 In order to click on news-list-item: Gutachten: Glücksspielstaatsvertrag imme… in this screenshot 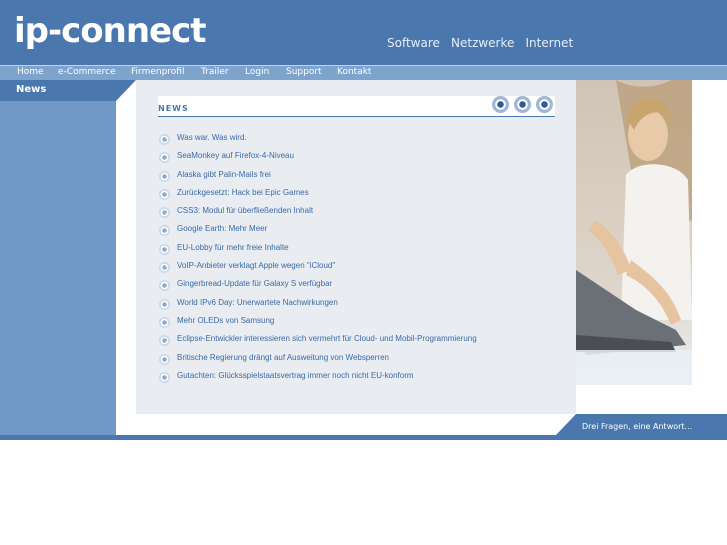, I will do `click(358, 379)`.